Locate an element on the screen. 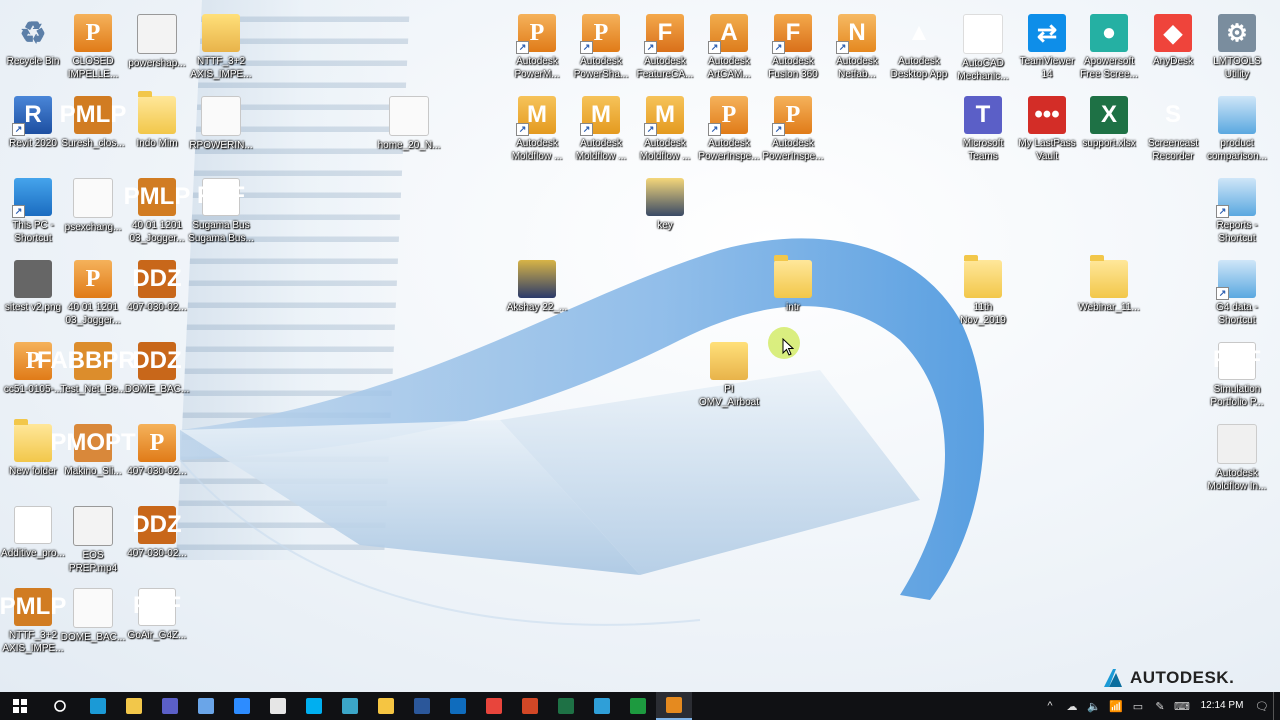  taskbar-app-screencast is located at coordinates (638, 706).